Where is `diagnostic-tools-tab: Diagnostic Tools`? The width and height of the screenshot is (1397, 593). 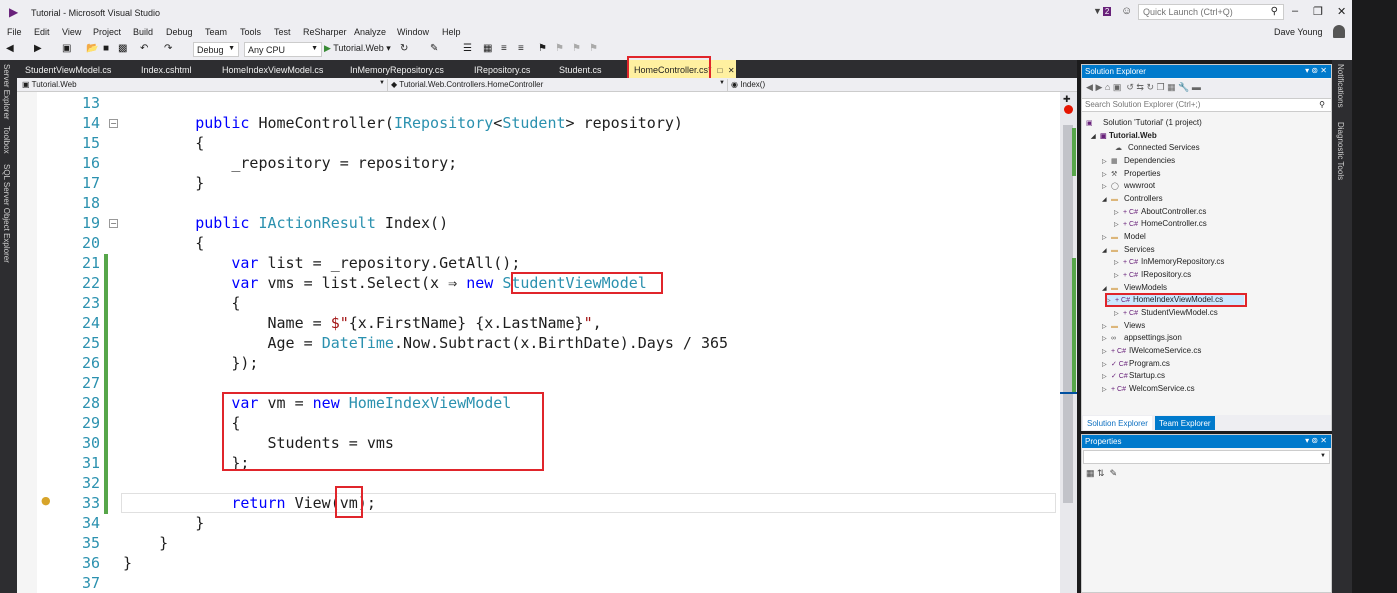
diagnostic-tools-tab: Diagnostic Tools is located at coordinates (1340, 151).